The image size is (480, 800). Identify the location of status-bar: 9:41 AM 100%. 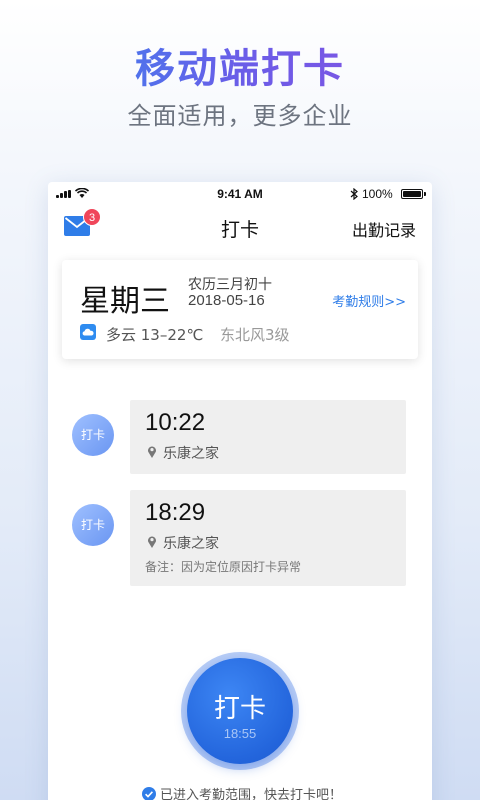
(240, 194).